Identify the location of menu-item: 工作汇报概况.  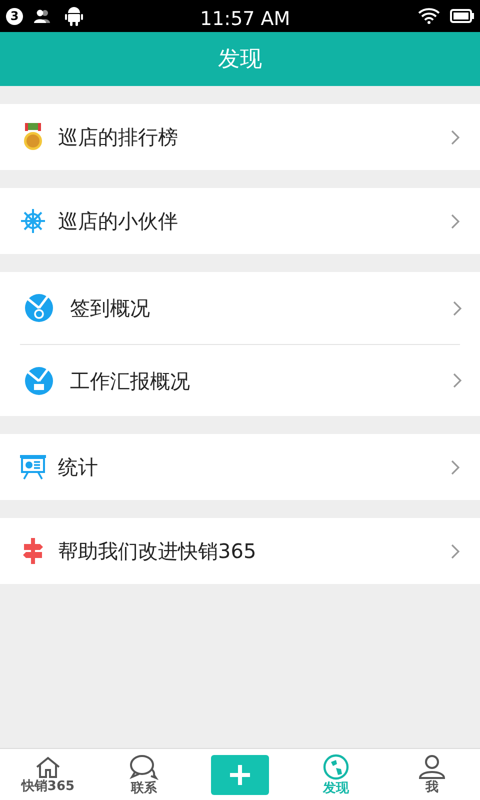
(240, 380).